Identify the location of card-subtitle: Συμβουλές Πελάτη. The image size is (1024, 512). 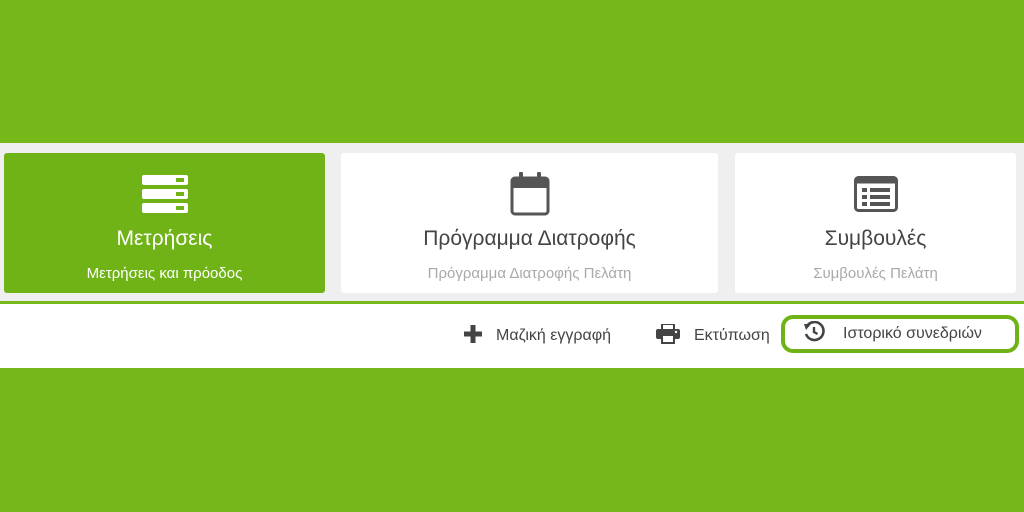
(875, 273).